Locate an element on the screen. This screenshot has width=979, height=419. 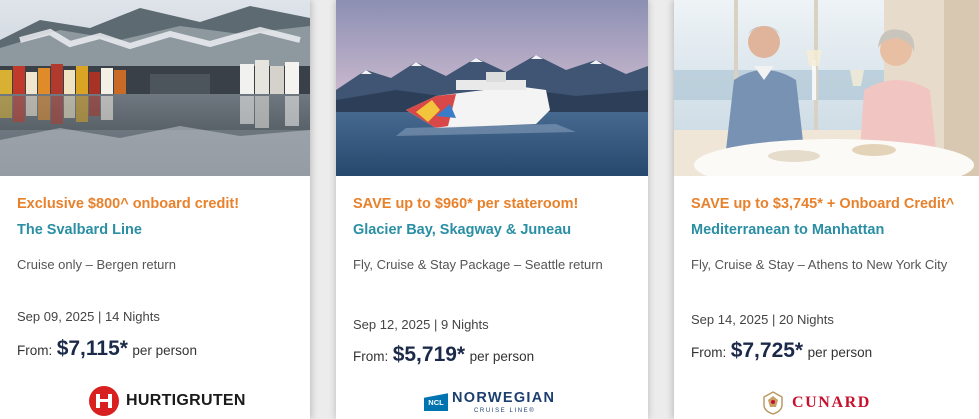
sailing-dates: Sep 09, 2025 | 14 Nights is located at coordinates (88, 316).